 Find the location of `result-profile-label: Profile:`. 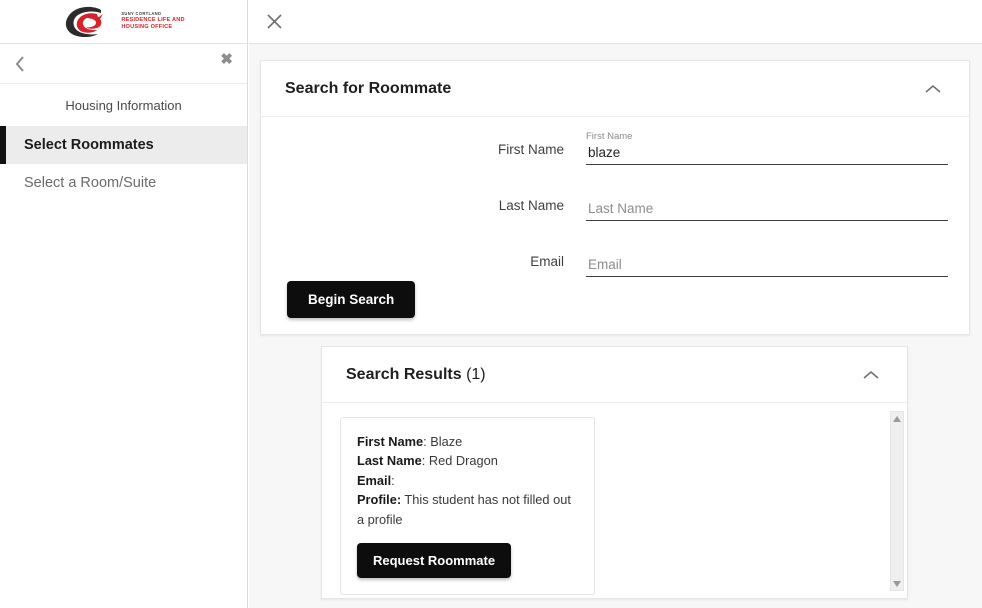

result-profile-label: Profile: is located at coordinates (379, 500).